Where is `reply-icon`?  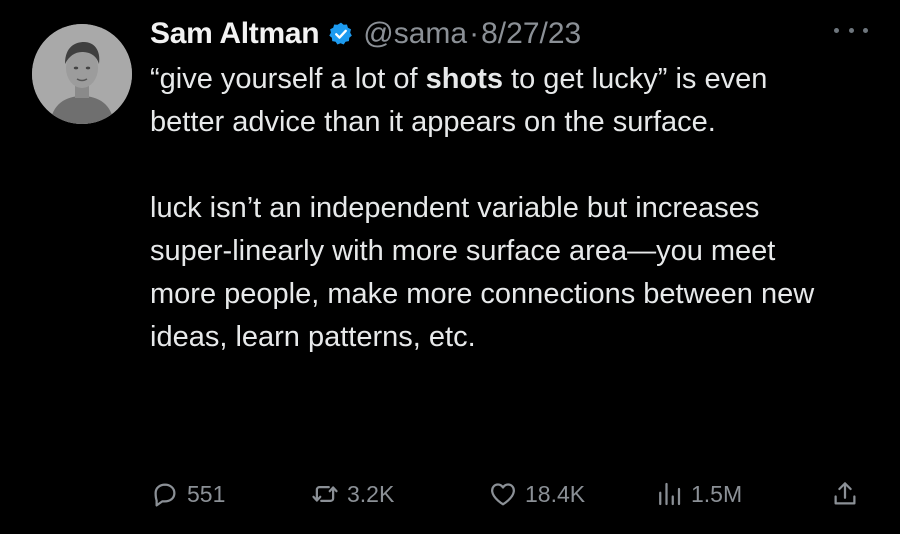 reply-icon is located at coordinates (165, 495).